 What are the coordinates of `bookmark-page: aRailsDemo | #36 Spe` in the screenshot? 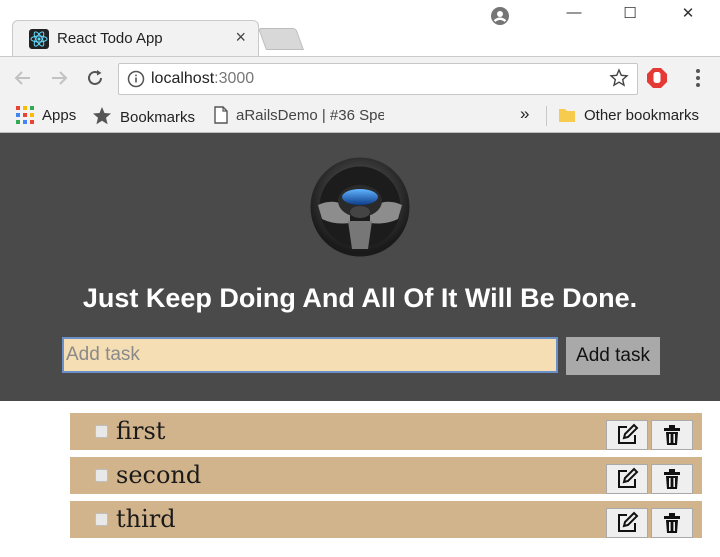 It's located at (299, 116).